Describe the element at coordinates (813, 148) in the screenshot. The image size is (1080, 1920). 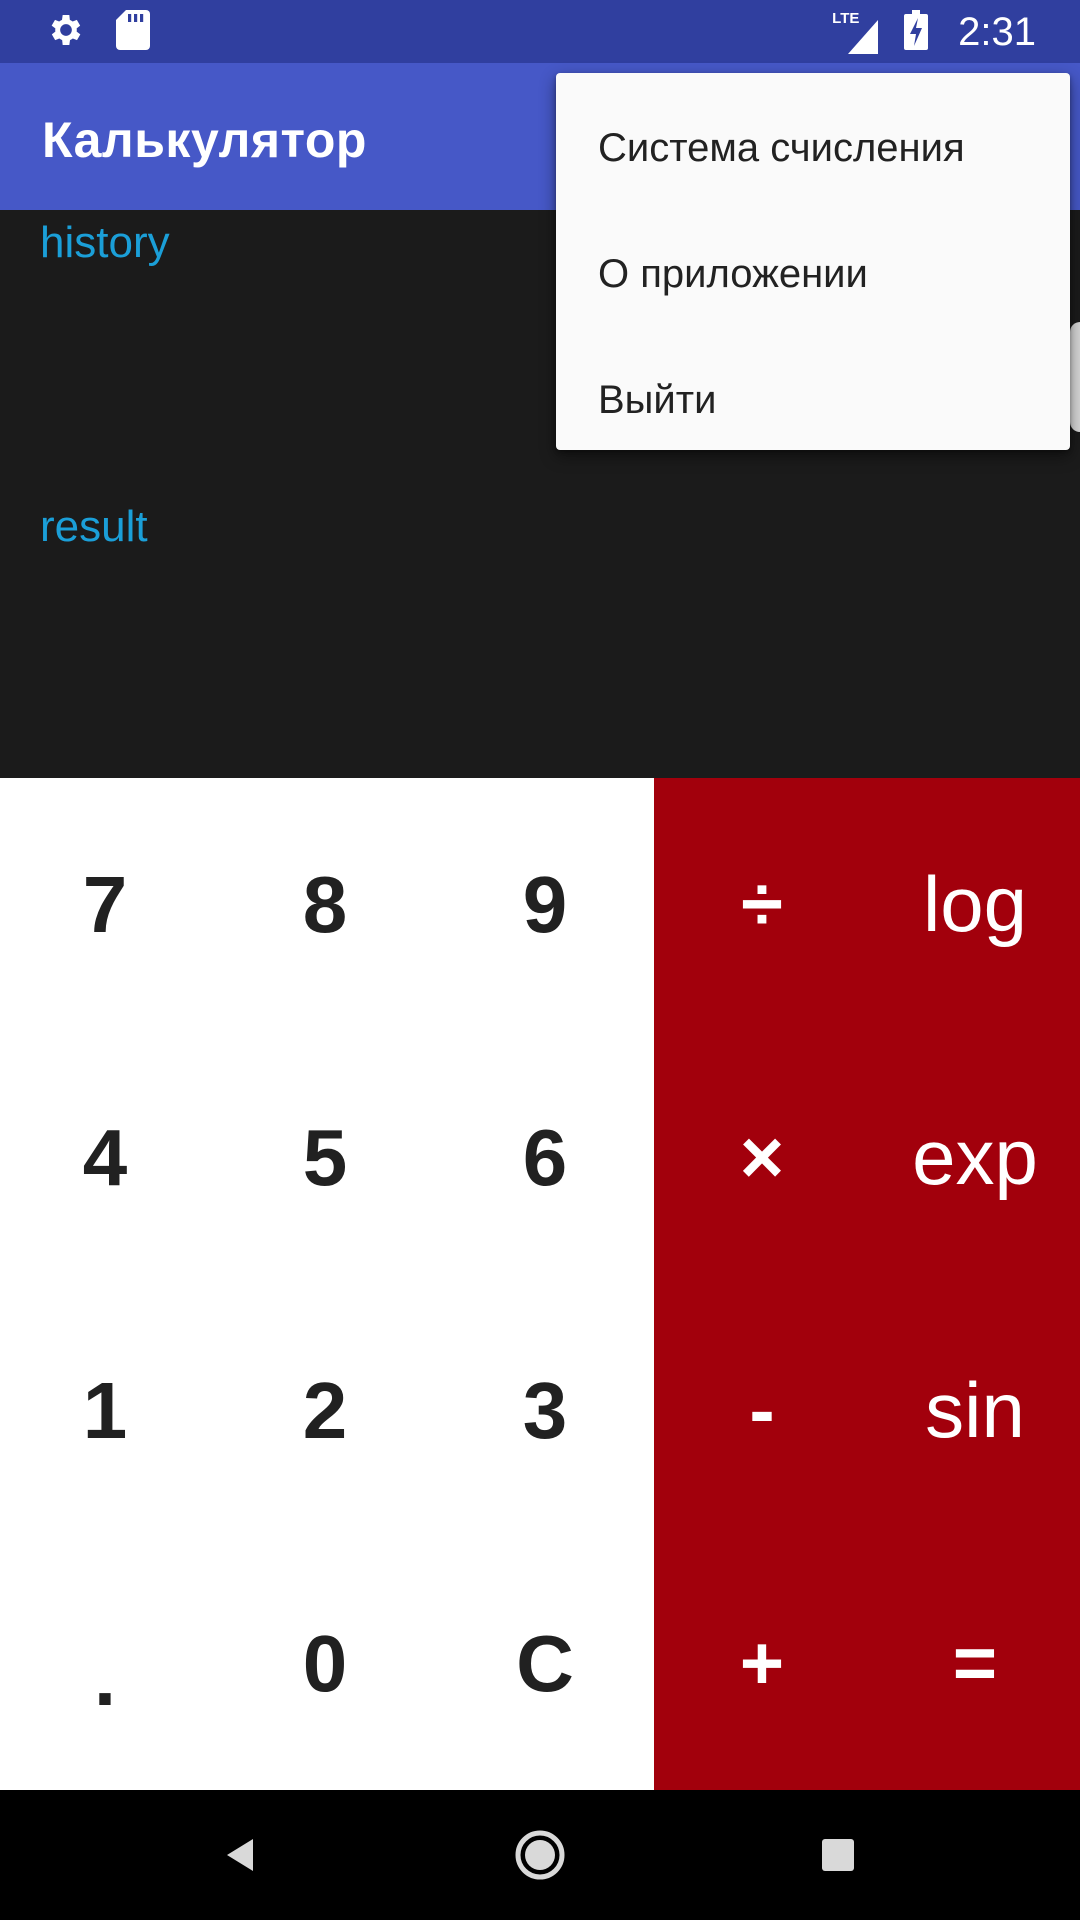
I see `menu-item-number-system: Система счисления` at that location.